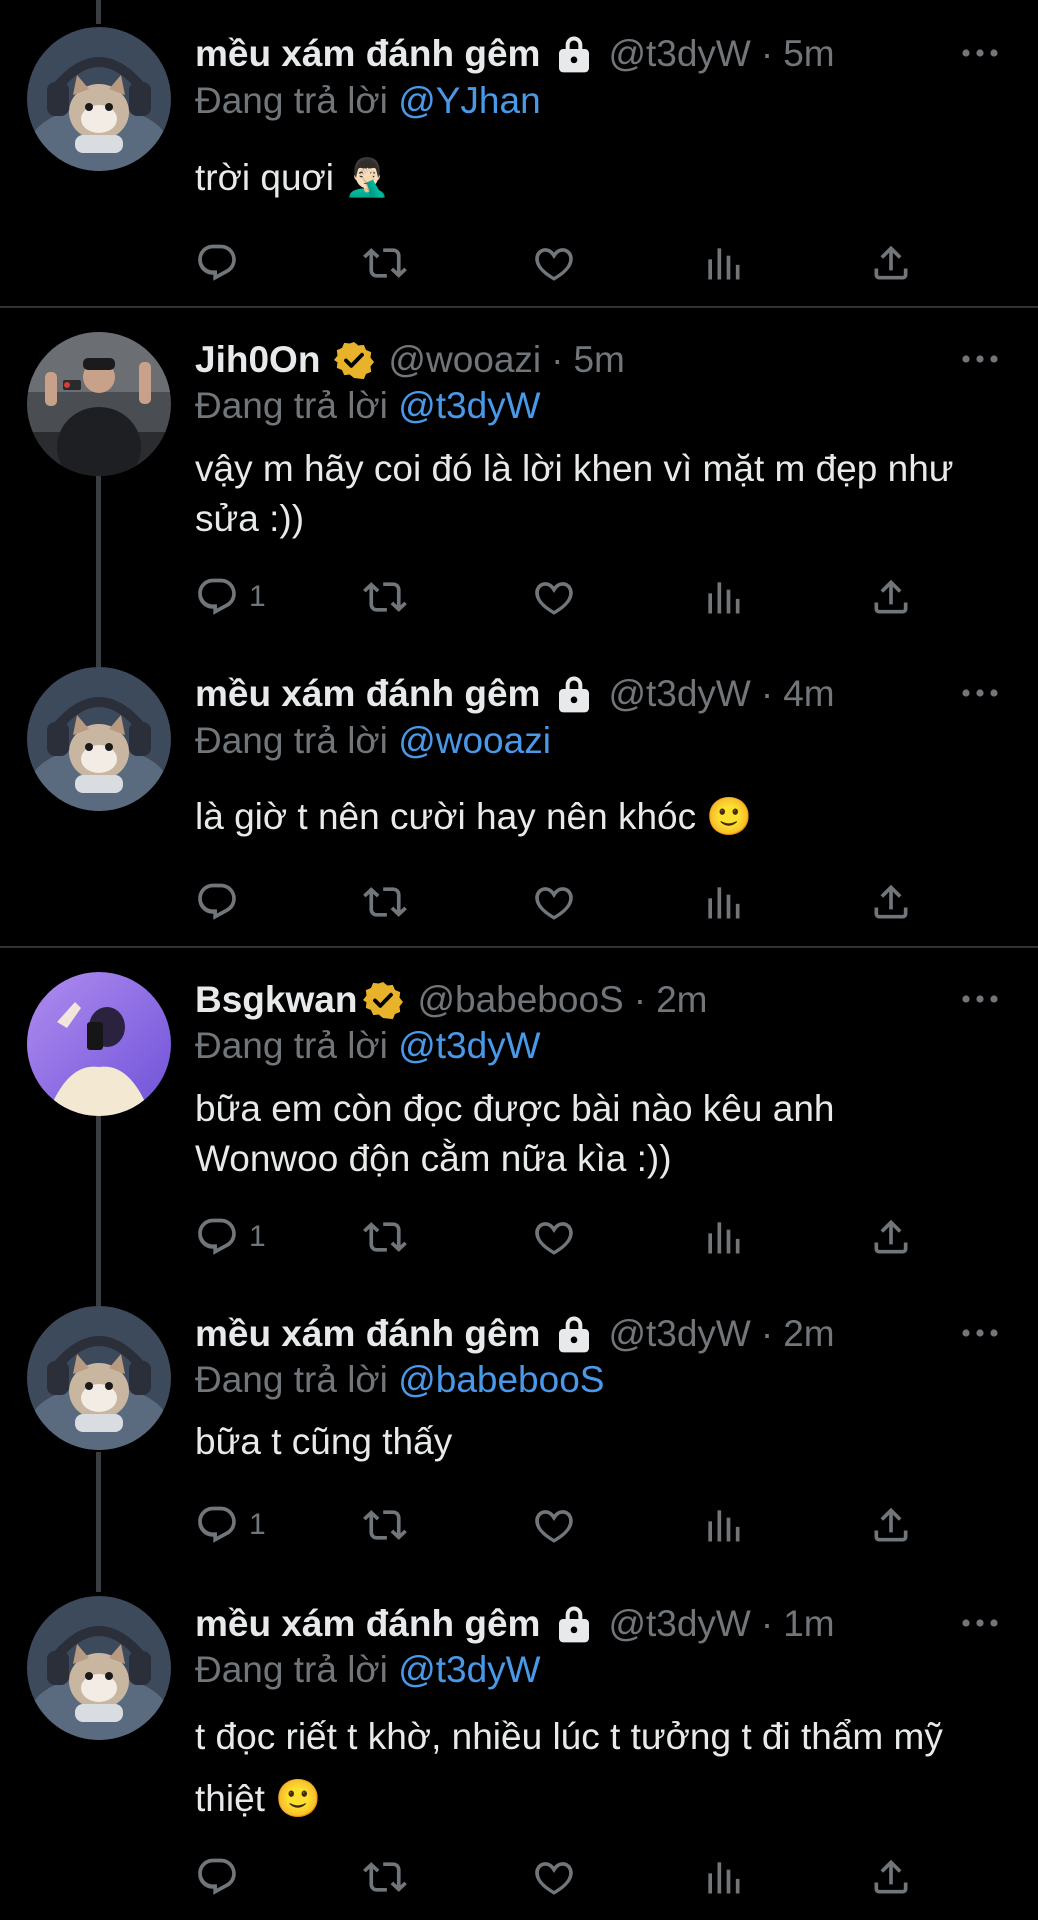 The width and height of the screenshot is (1038, 1920). Describe the element at coordinates (276, 1000) in the screenshot. I see `display-name: Bsgkwan` at that location.